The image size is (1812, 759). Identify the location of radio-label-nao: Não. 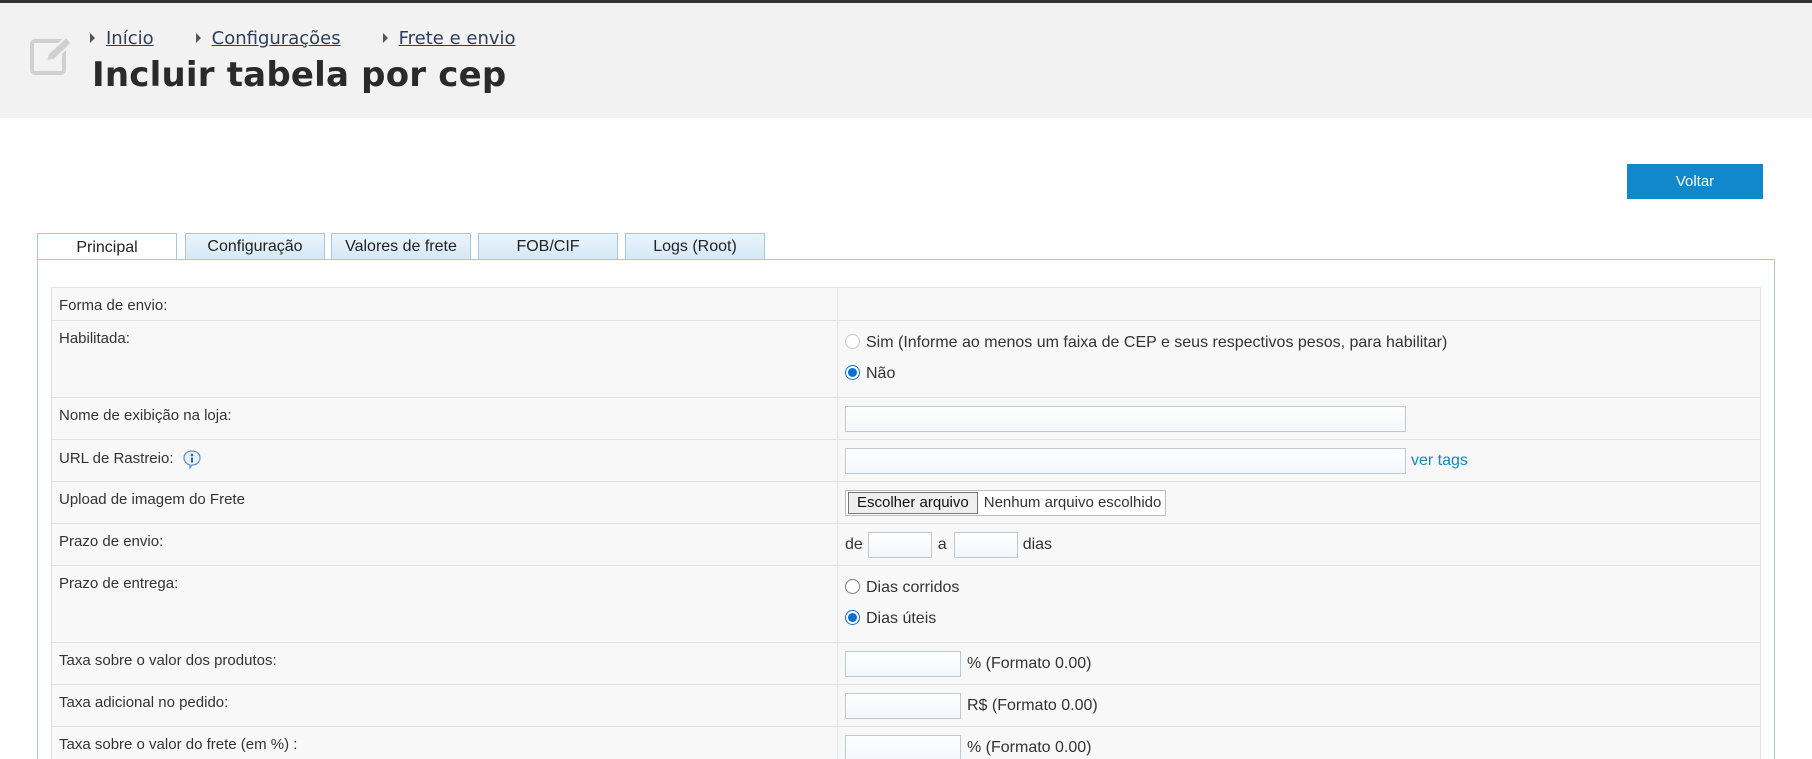
(881, 373).